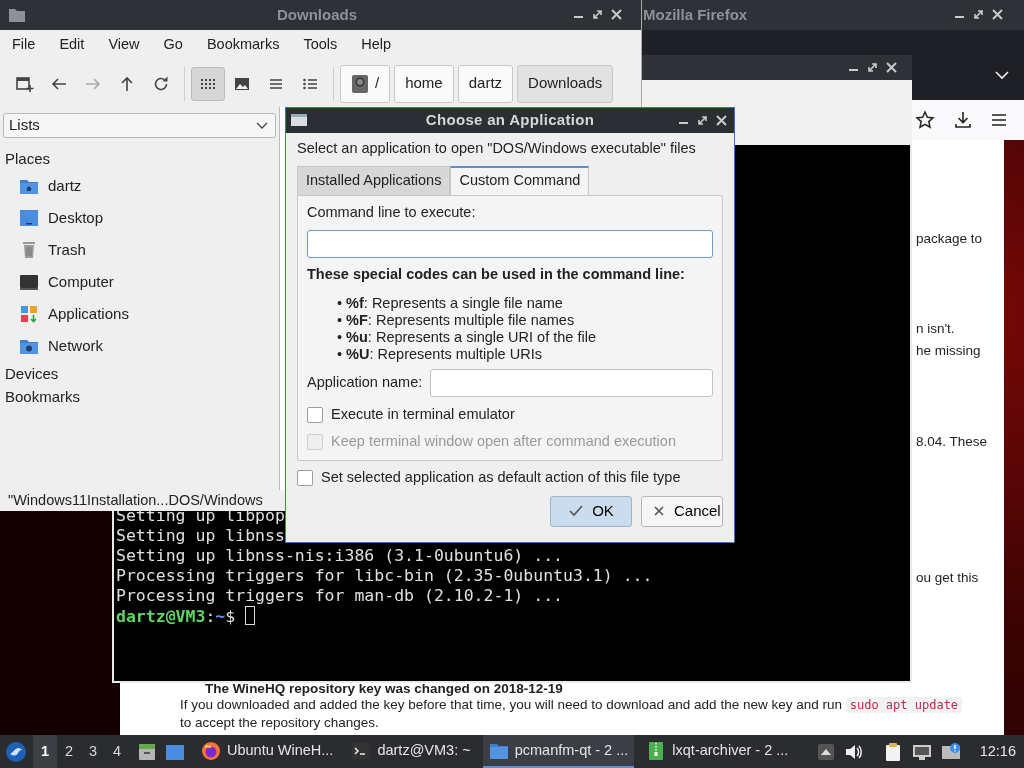 Image resolution: width=1024 pixels, height=768 pixels. Describe the element at coordinates (565, 83) in the screenshot. I see `path-button: Downloads` at that location.